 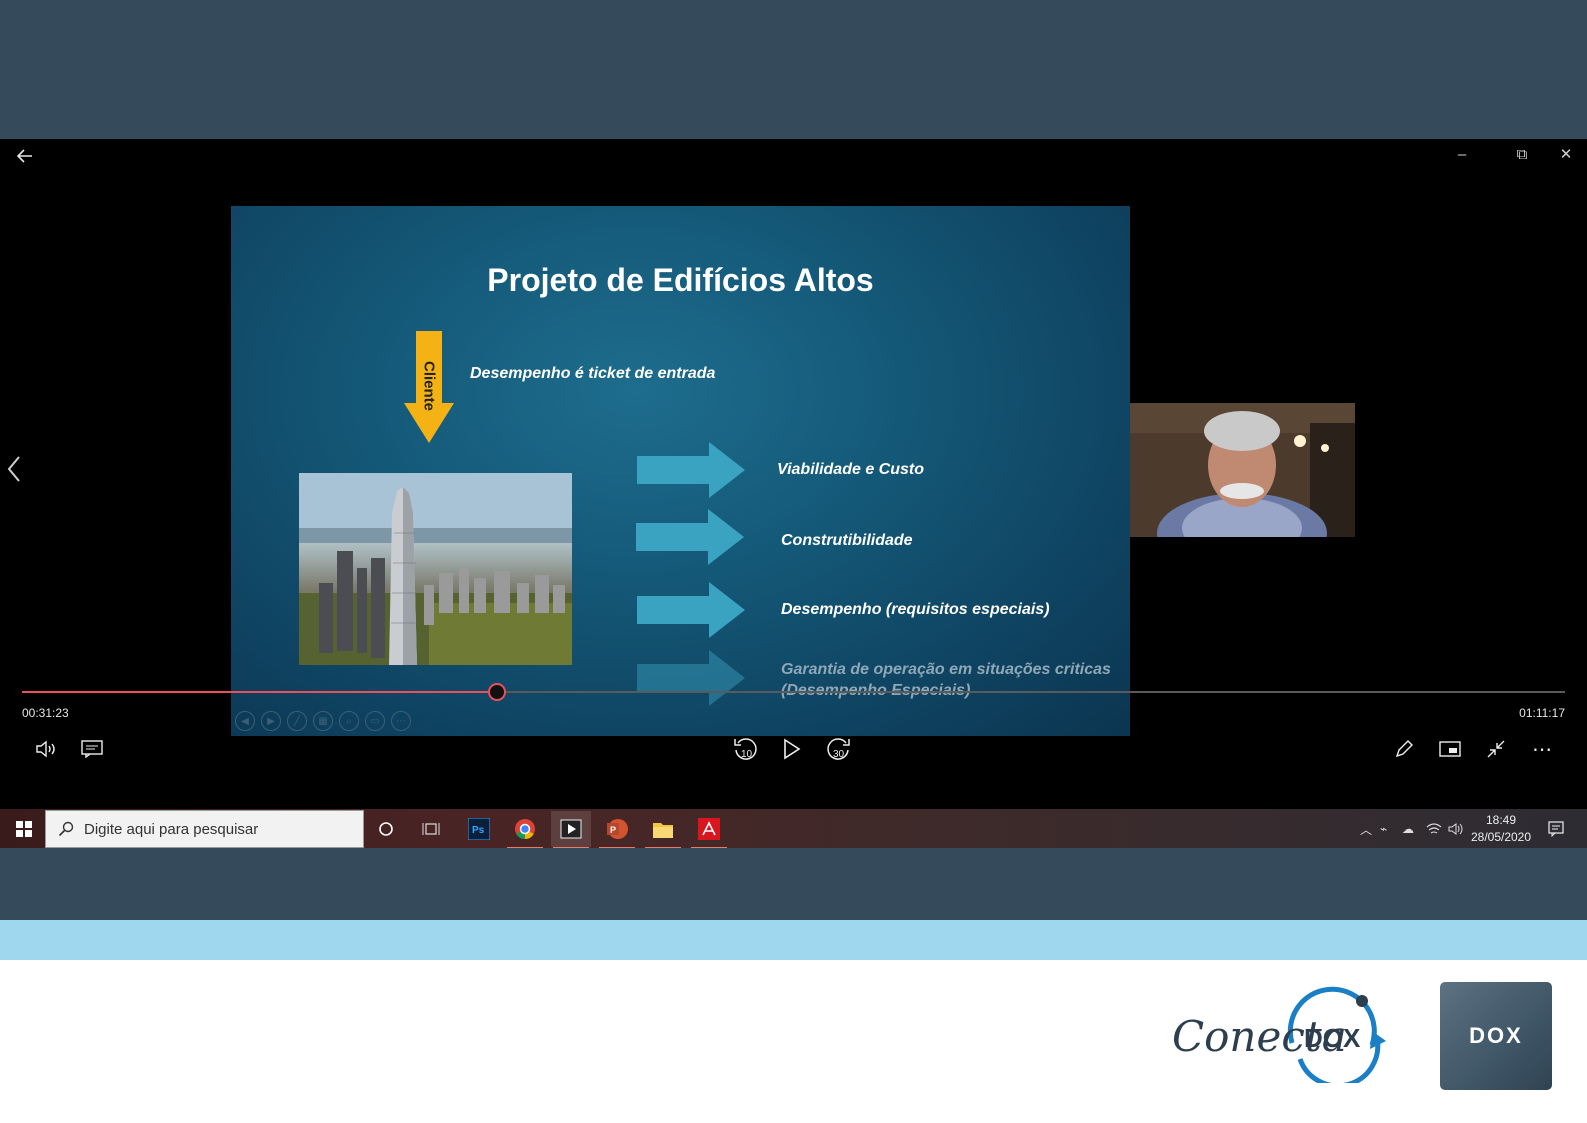 I want to click on conecta-dox-logo: Conecta DOX, so click(x=1279, y=1034).